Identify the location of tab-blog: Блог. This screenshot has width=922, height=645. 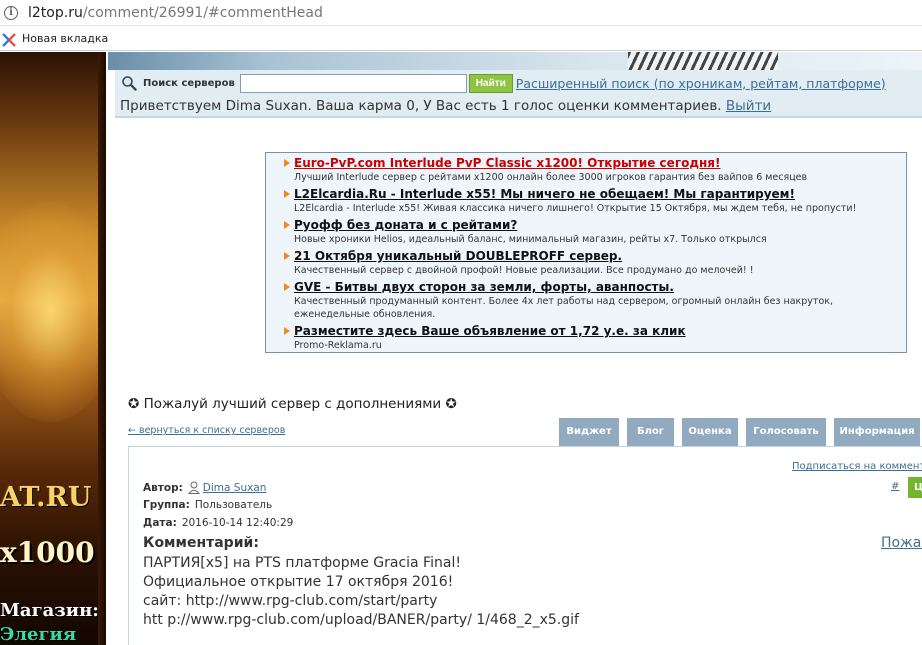
(650, 432).